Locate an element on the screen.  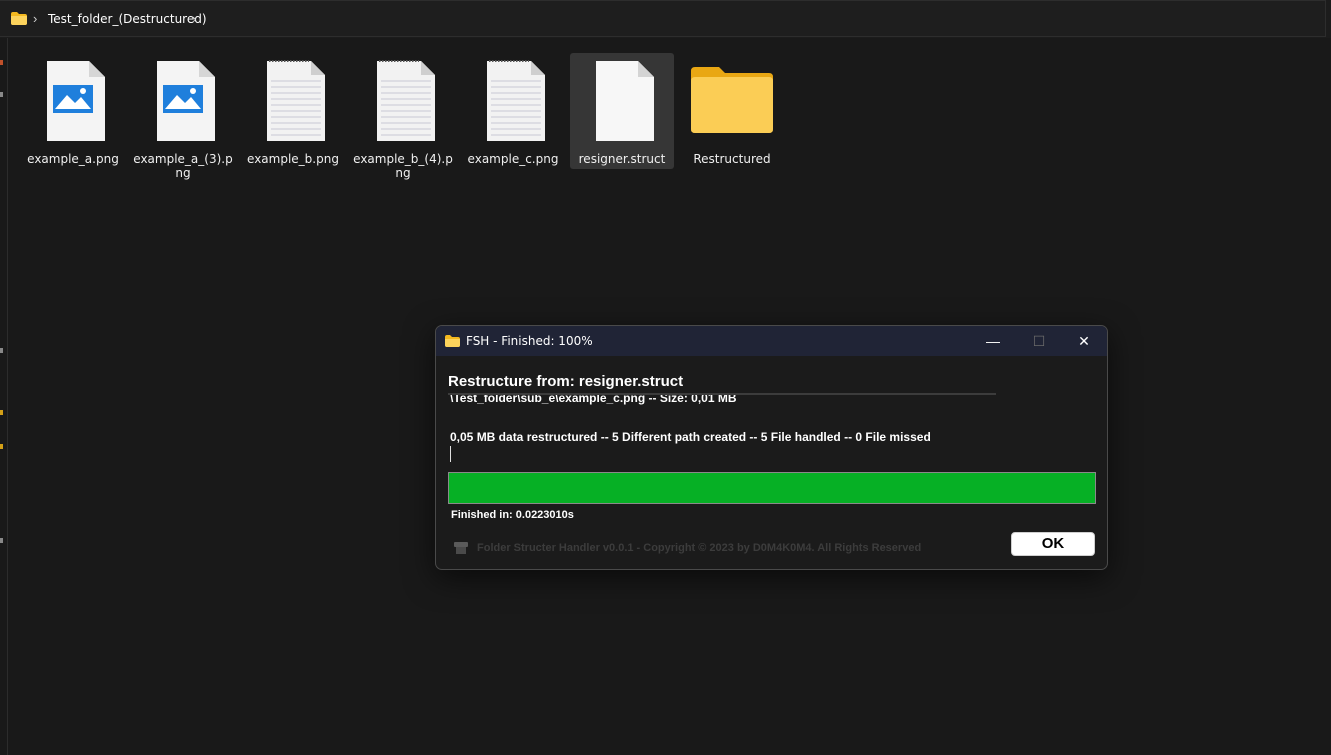
blank-file-icon is located at coordinates (625, 101).